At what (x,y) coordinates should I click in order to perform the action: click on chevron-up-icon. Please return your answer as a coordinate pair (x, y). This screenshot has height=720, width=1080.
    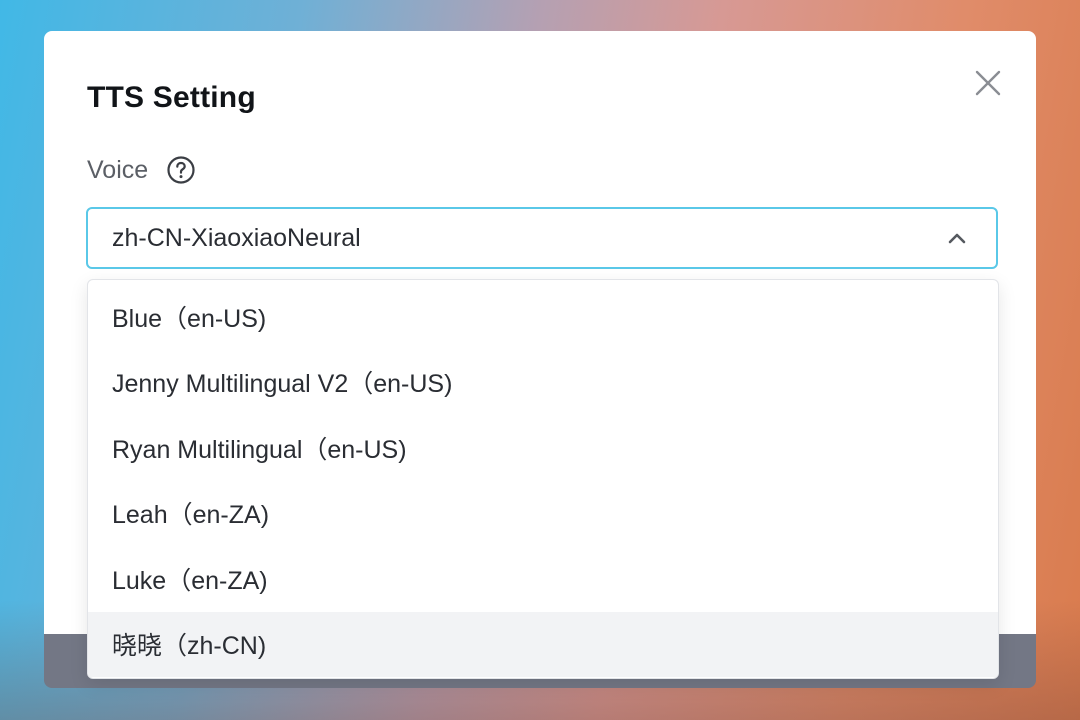
    Looking at the image, I should click on (957, 238).